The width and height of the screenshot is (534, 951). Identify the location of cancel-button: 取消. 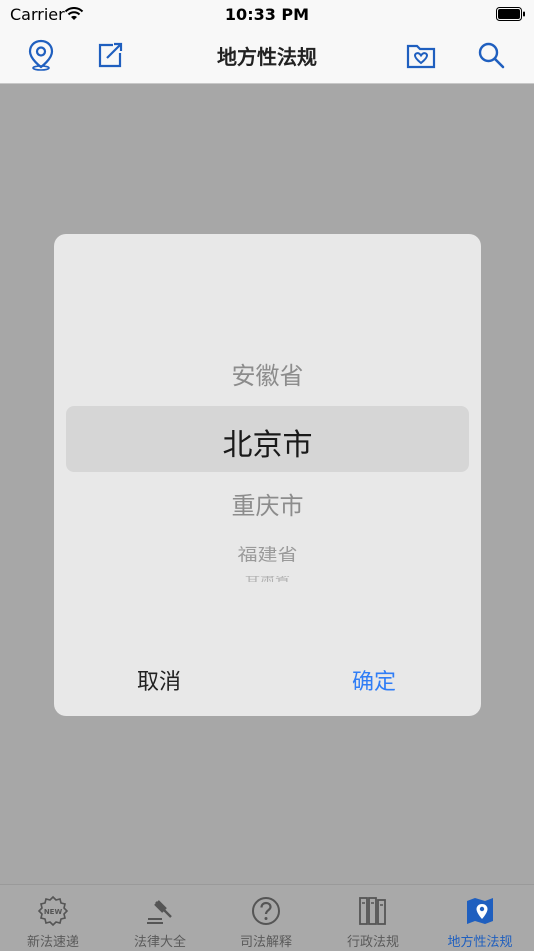
(159, 680).